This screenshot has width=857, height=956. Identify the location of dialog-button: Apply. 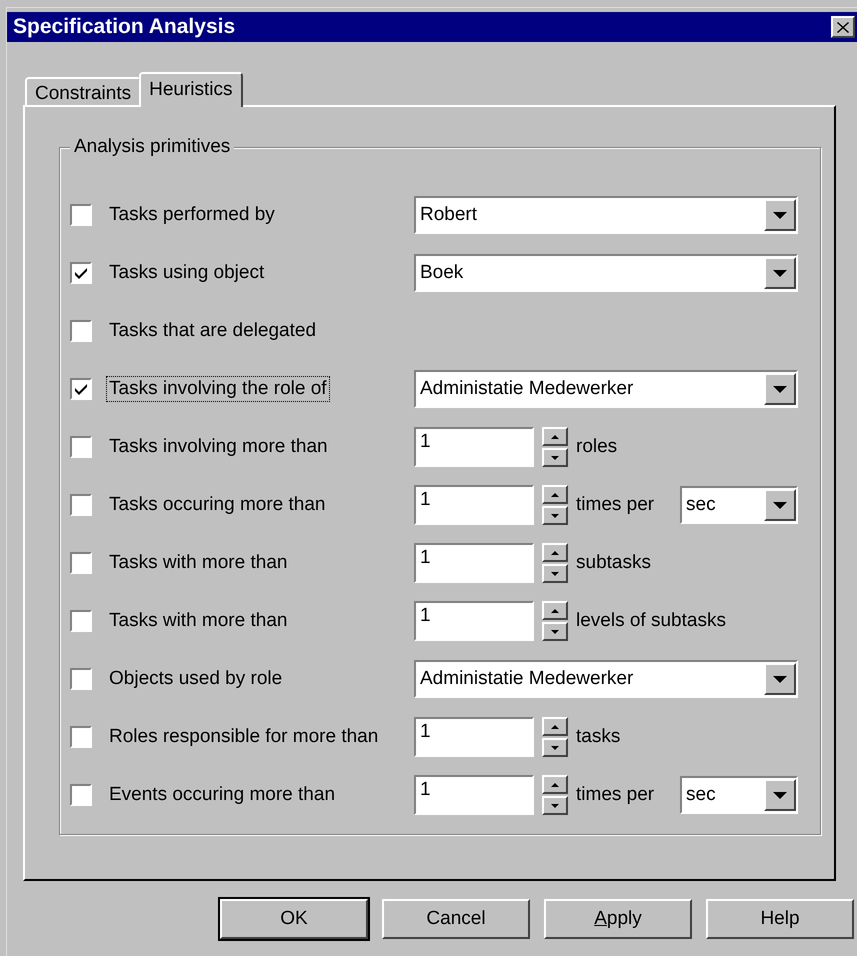
(618, 919).